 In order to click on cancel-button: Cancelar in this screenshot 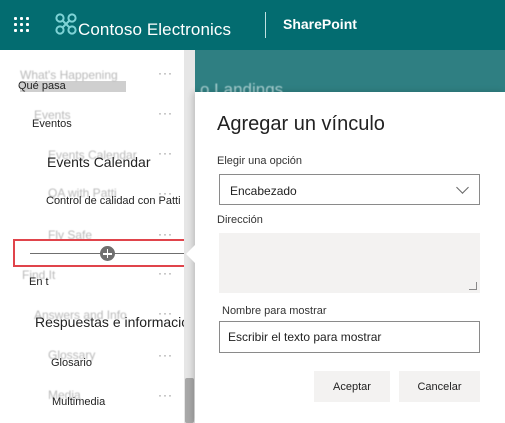, I will do `click(439, 386)`.